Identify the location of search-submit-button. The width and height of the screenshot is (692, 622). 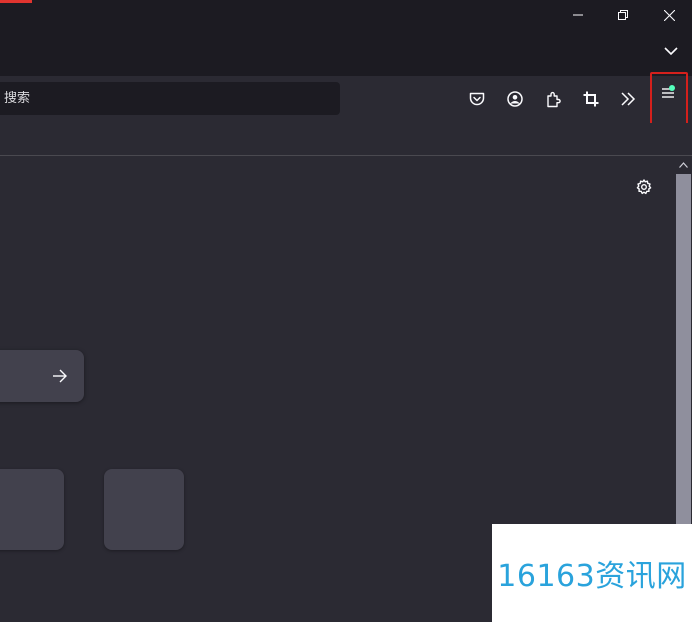
(60, 376).